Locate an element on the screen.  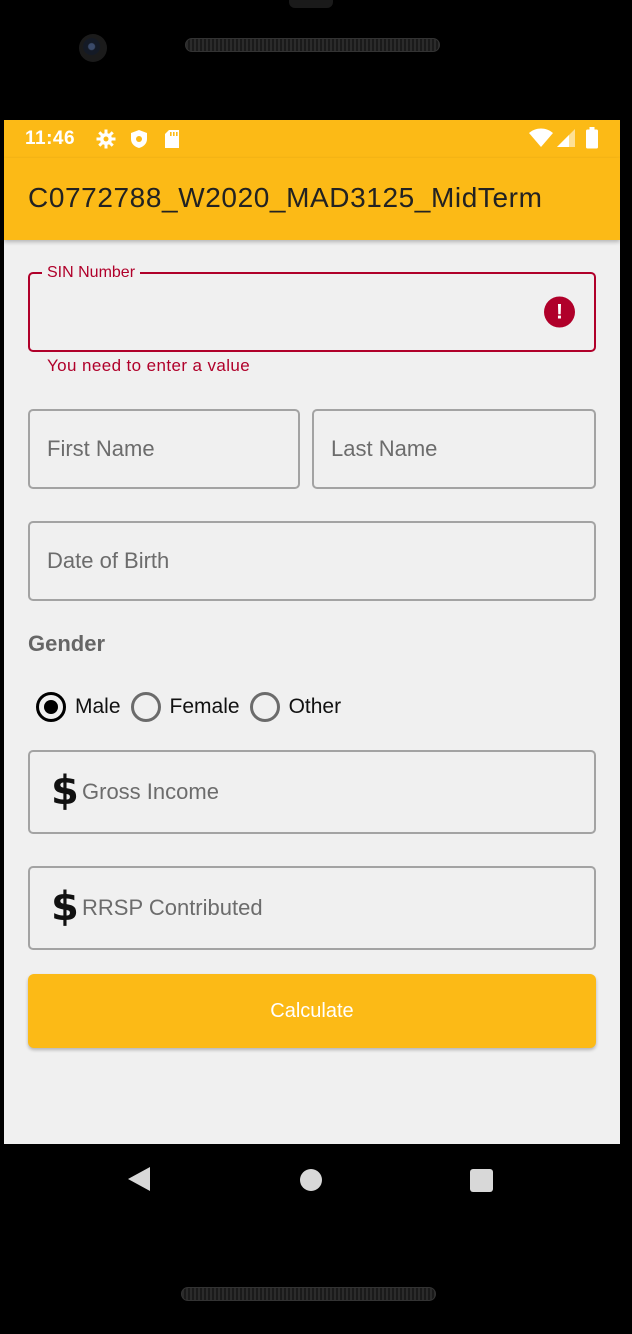
status-time: 11:46 is located at coordinates (50, 138).